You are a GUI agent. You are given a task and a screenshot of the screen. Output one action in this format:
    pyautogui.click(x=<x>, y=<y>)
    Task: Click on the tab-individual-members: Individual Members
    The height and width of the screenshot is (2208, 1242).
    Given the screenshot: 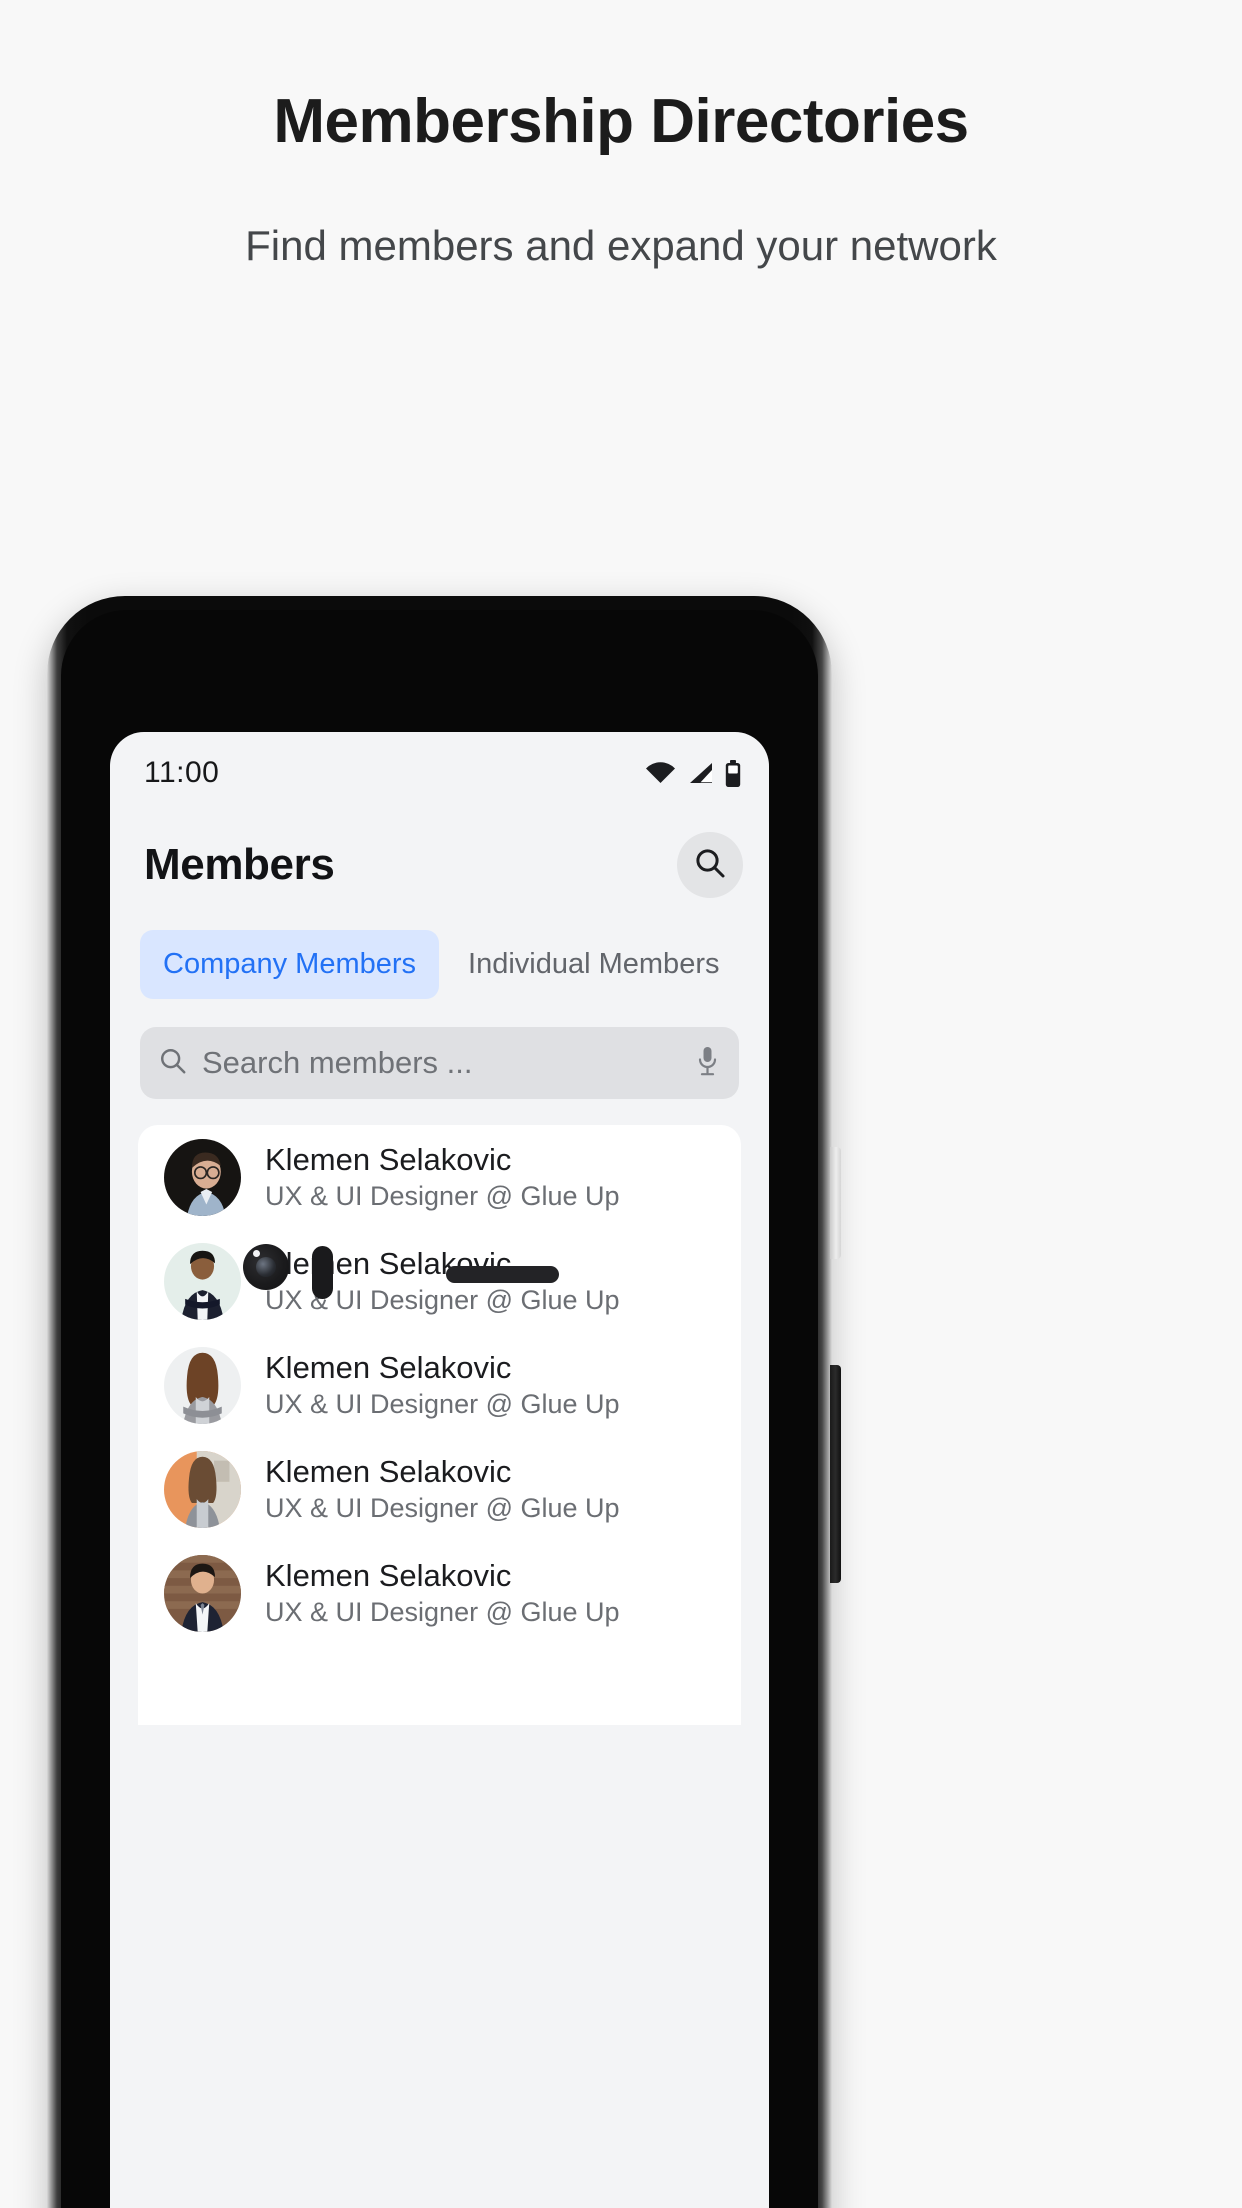 What is the action you would take?
    pyautogui.click(x=593, y=964)
    